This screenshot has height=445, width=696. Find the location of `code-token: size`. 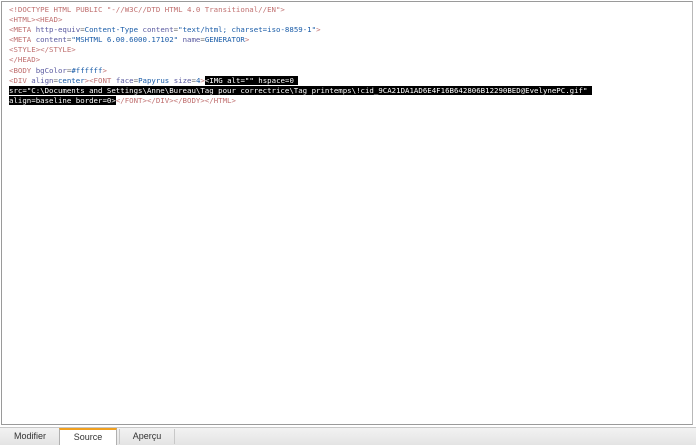

code-token: size is located at coordinates (182, 80).